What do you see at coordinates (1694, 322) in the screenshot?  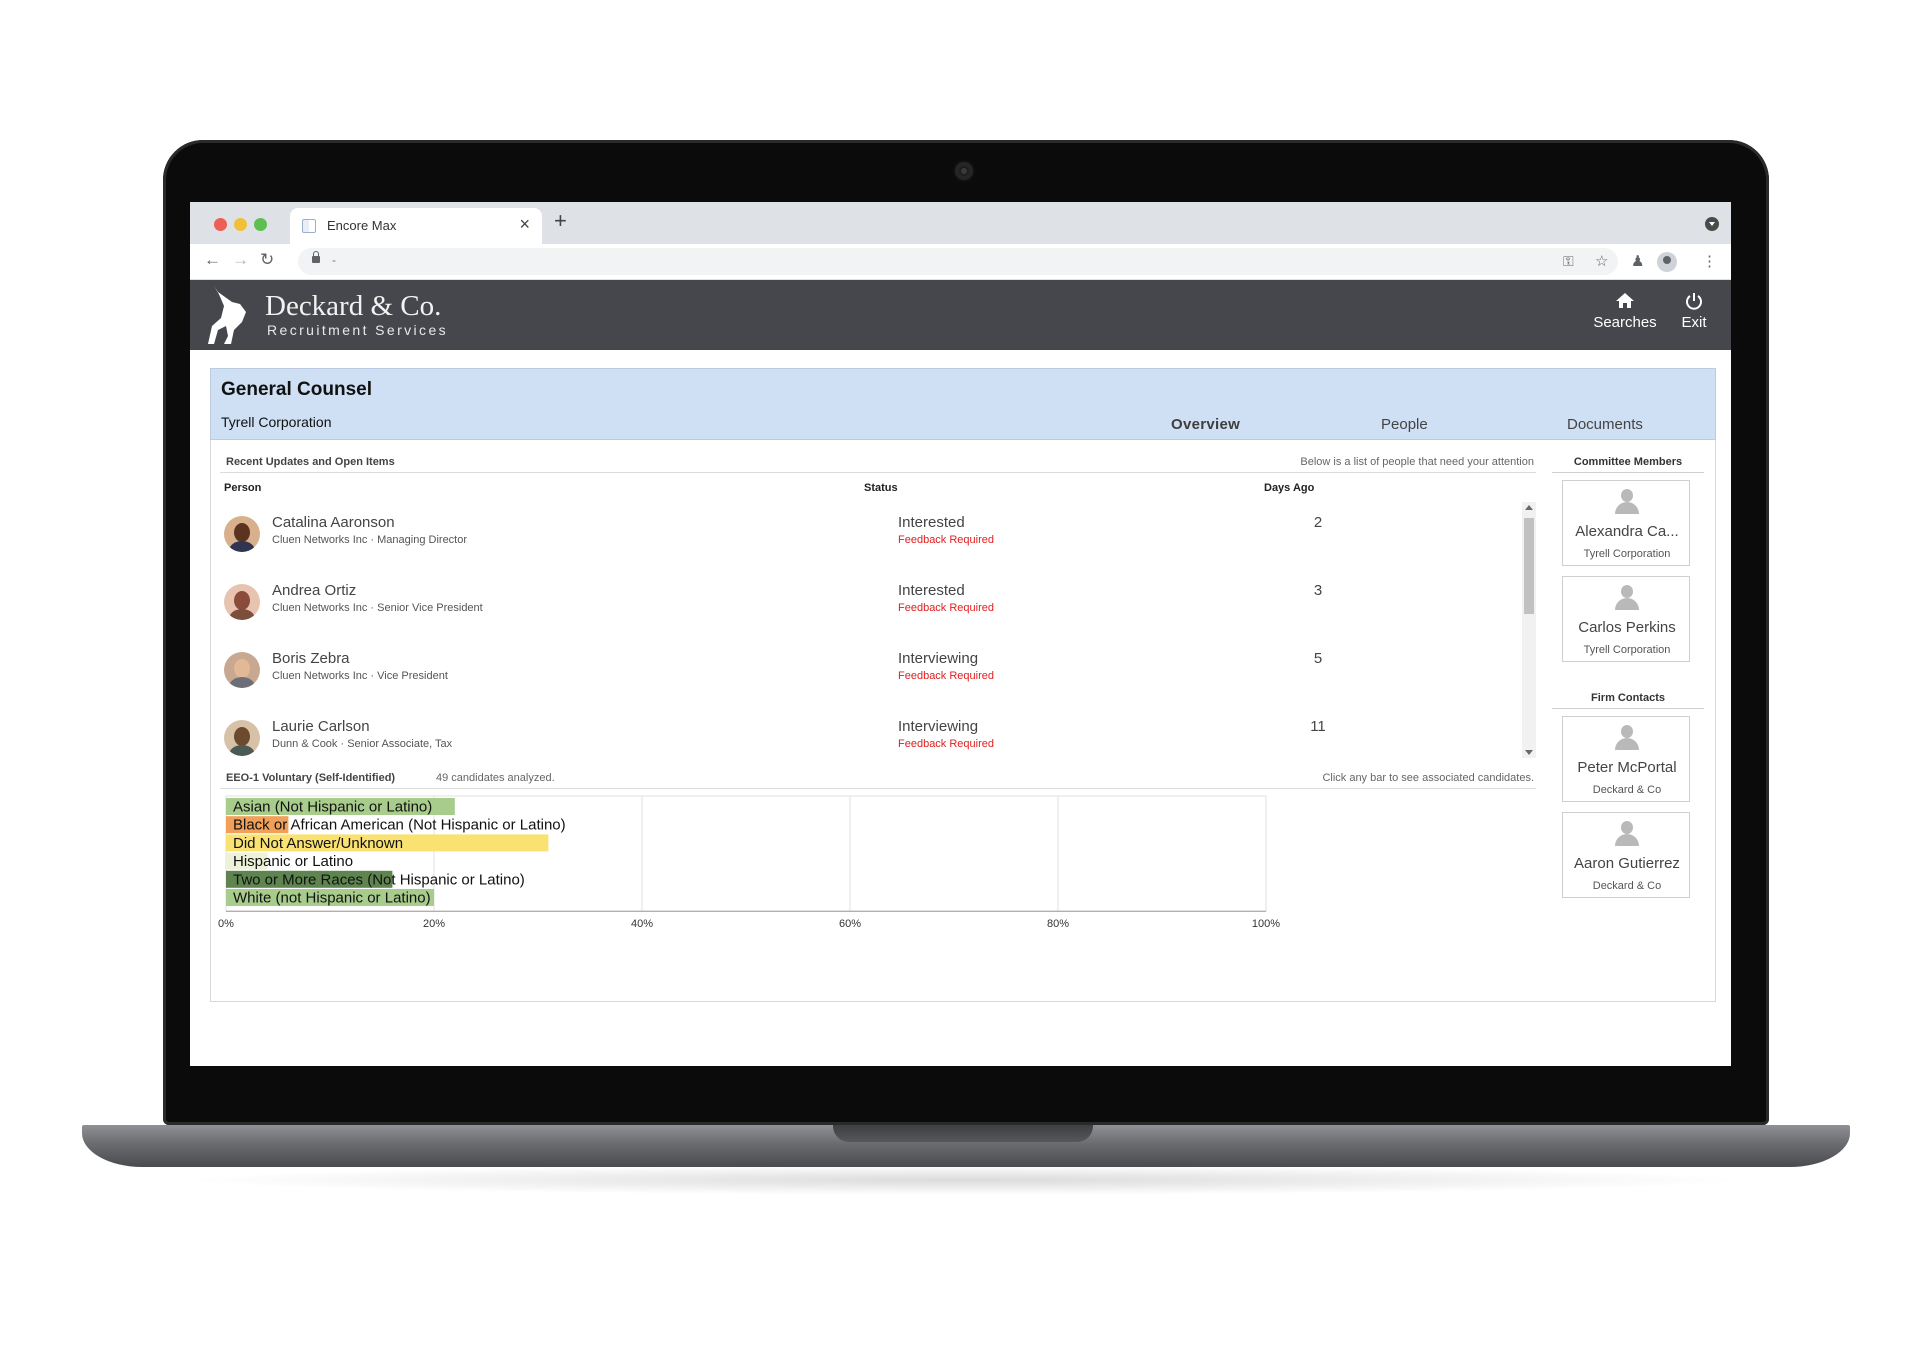 I see `exit-label: Exit` at bounding box center [1694, 322].